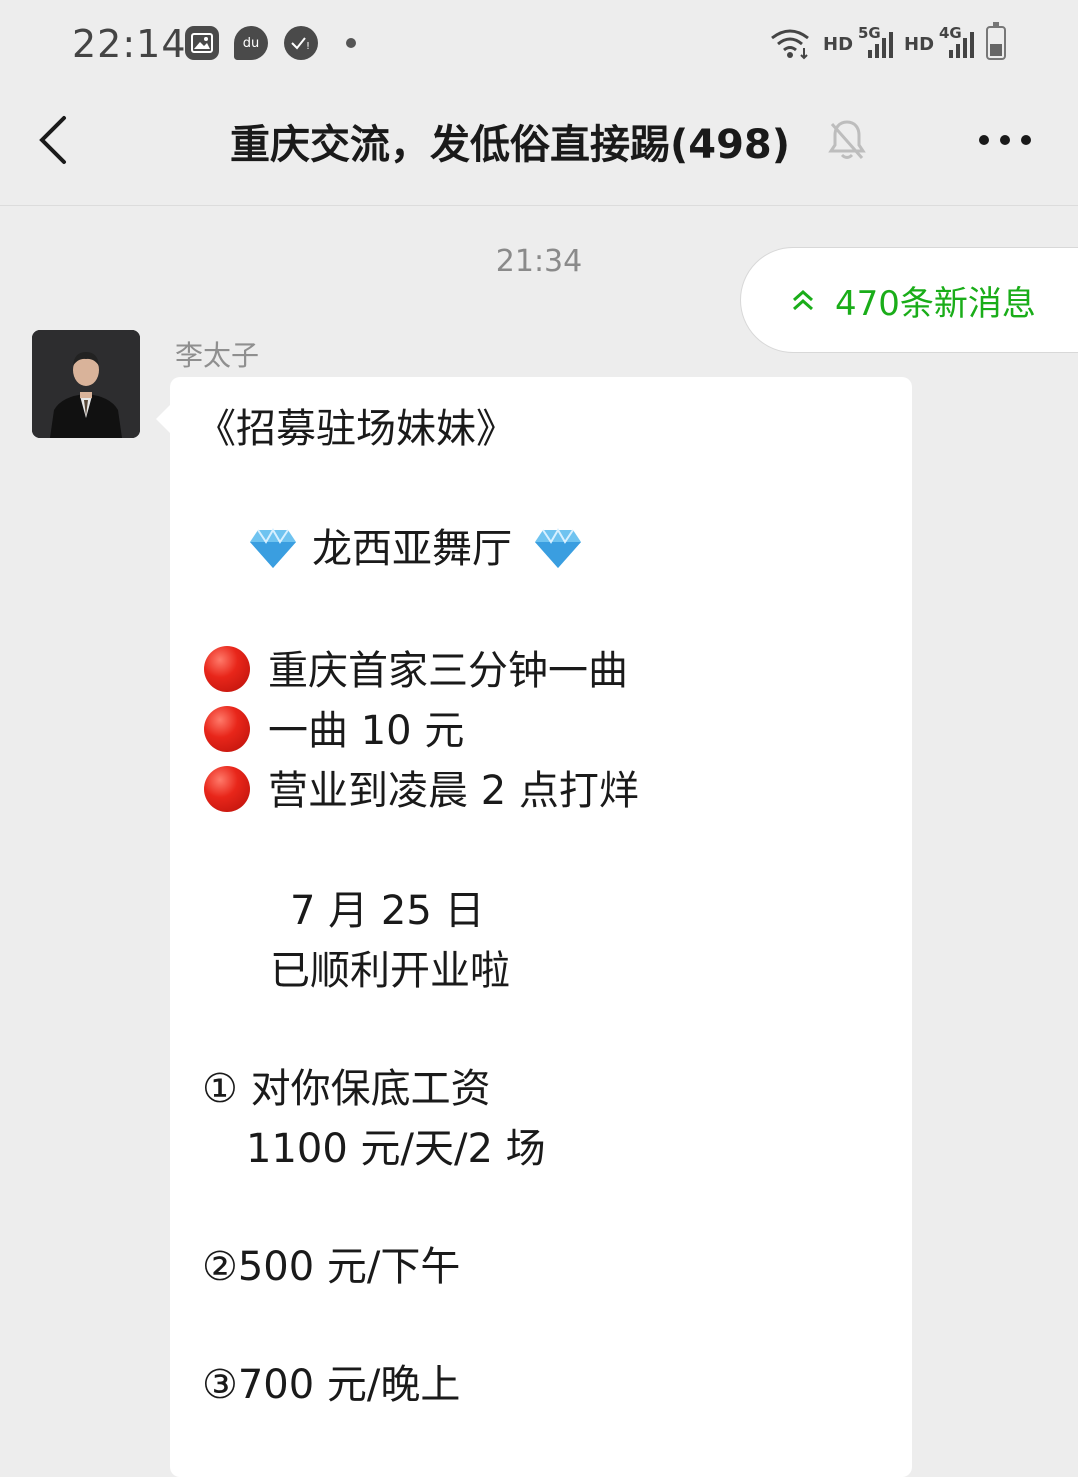 The height and width of the screenshot is (1477, 1078). I want to click on message-line-venue: 龙西亚舞厅, so click(412, 549).